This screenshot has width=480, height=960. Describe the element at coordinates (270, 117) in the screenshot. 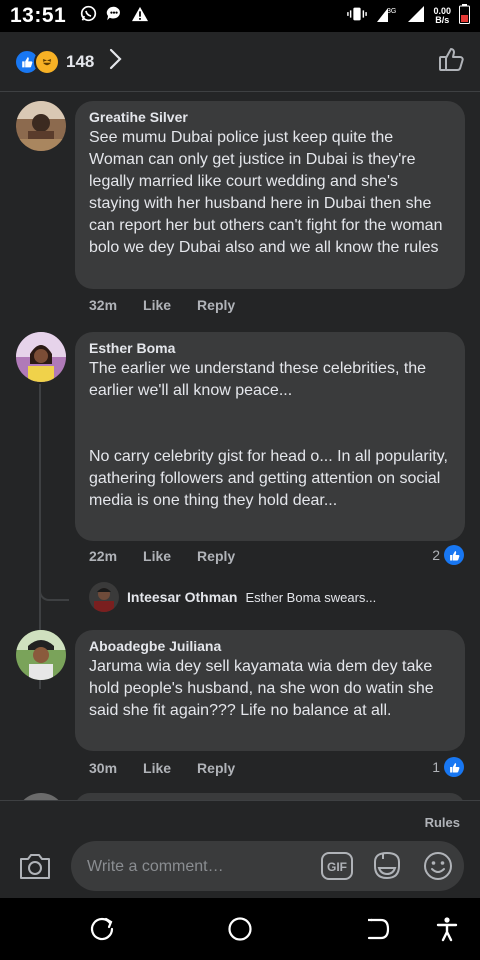

I see `comment-author: Greatihe Silver` at that location.